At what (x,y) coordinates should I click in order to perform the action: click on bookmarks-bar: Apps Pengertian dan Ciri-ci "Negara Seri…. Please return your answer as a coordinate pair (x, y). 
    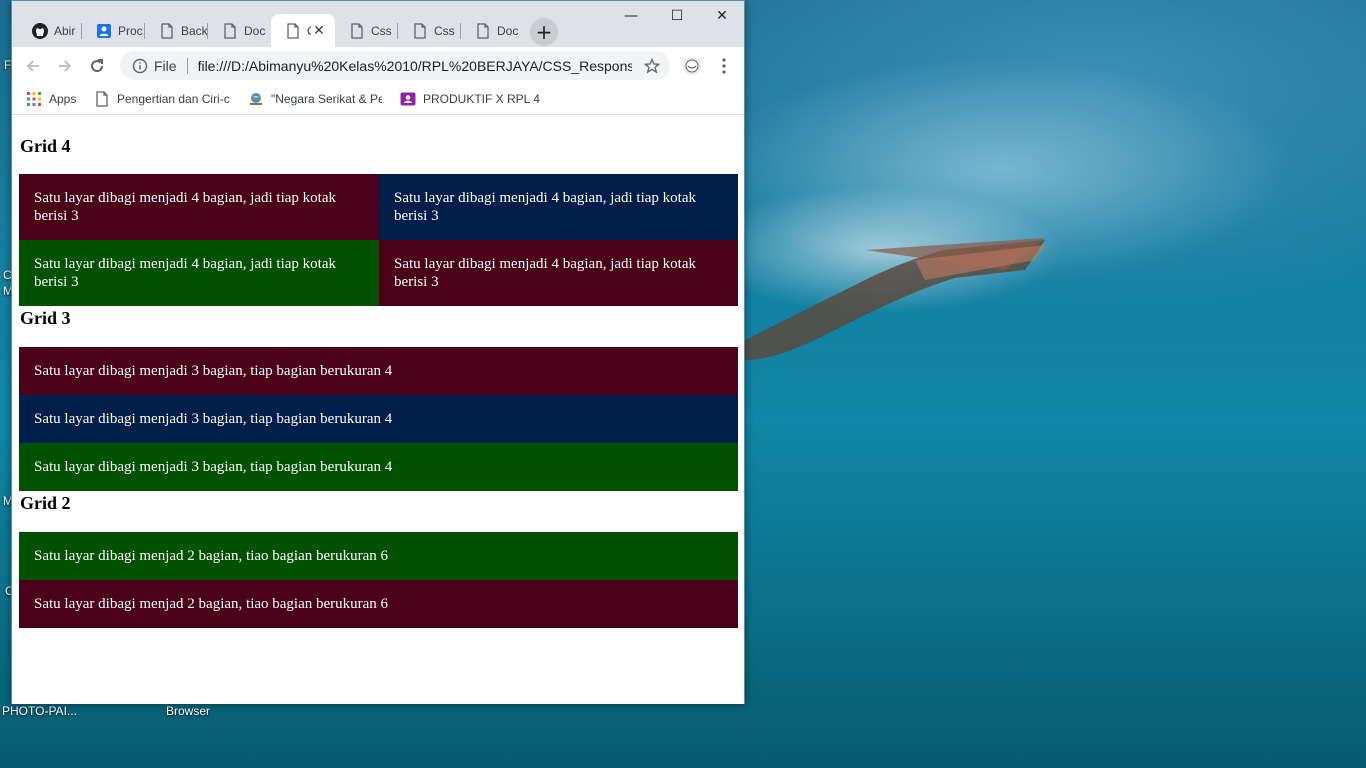
    Looking at the image, I should click on (378, 99).